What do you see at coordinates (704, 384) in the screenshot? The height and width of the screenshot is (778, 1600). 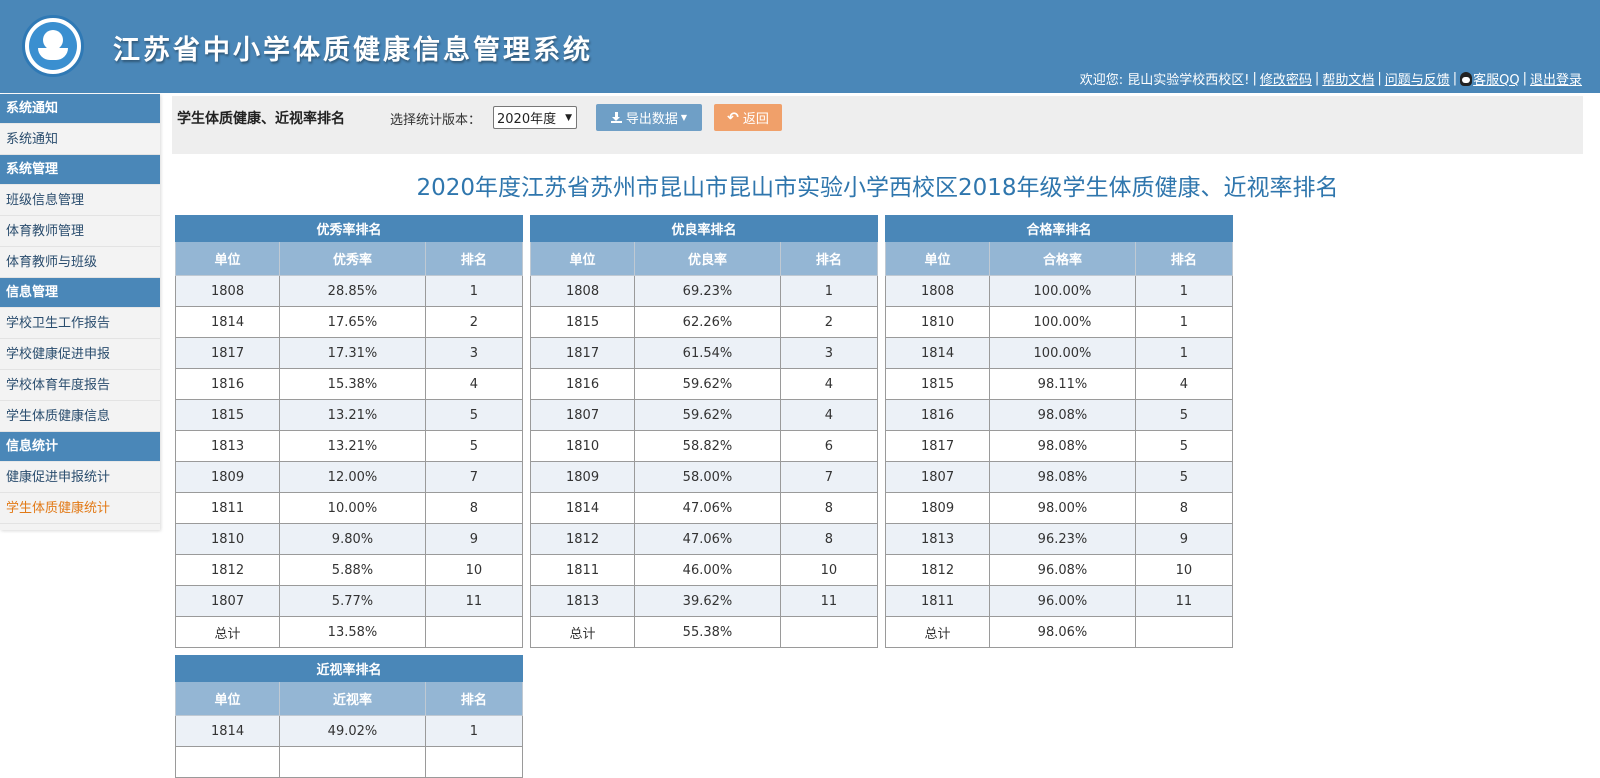 I see `table-row: 1816 59.62% 4` at bounding box center [704, 384].